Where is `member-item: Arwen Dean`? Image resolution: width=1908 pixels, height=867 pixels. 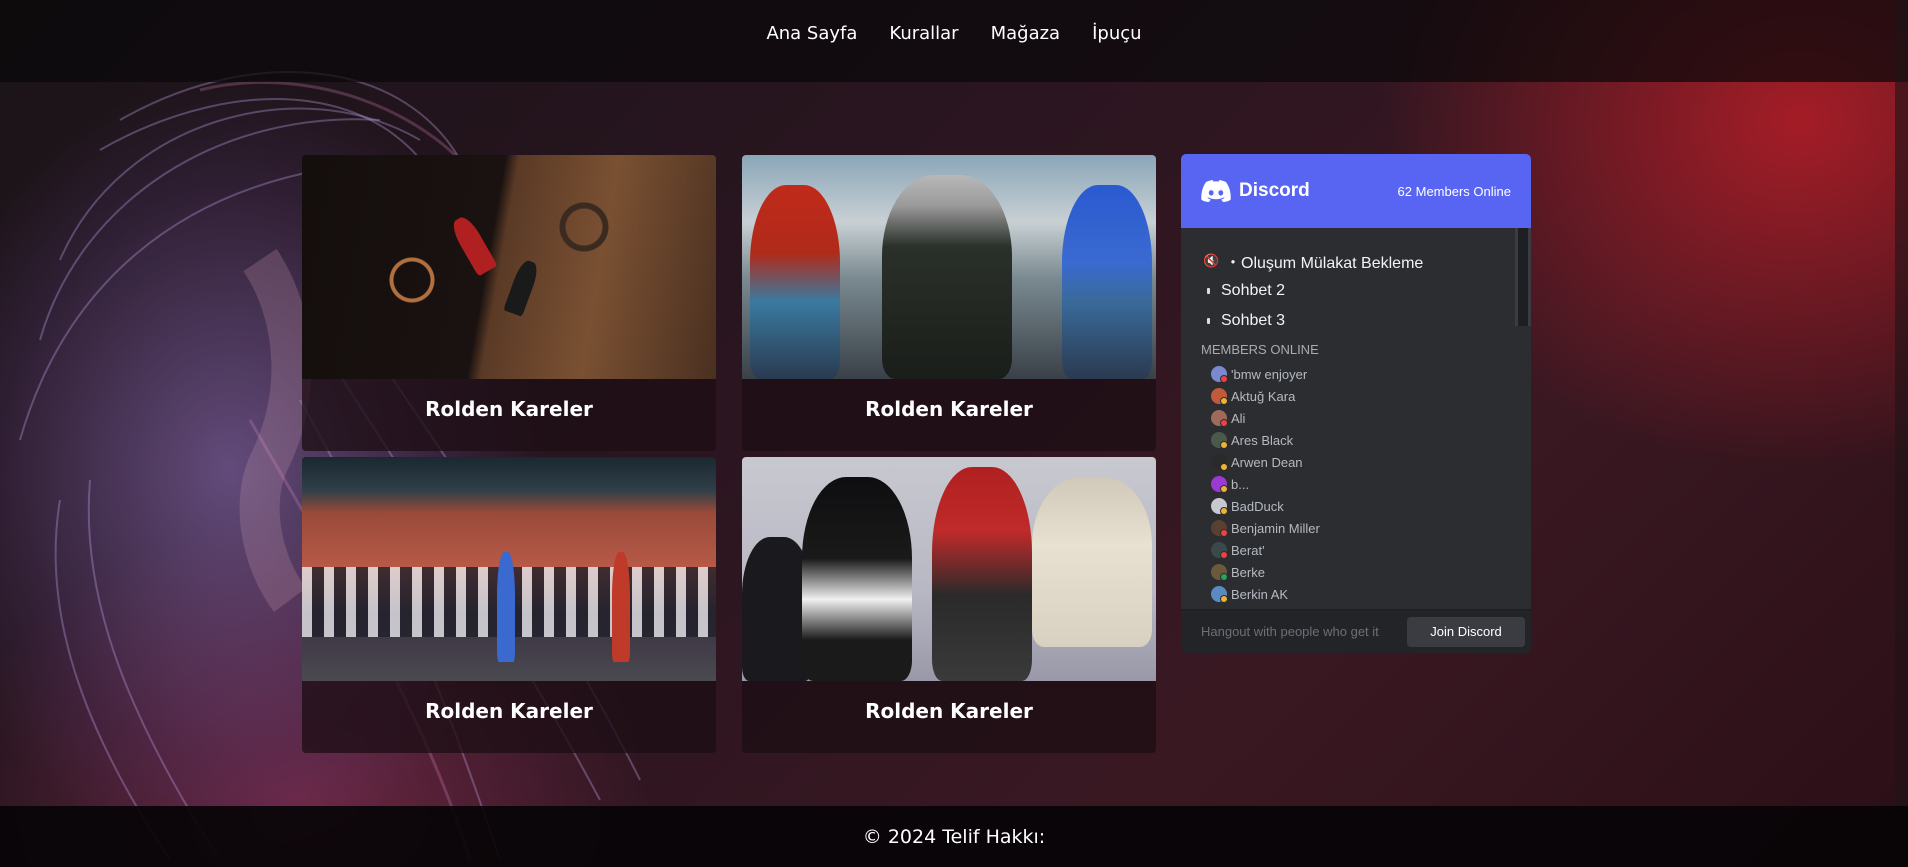
member-item: Arwen Dean is located at coordinates (1371, 462).